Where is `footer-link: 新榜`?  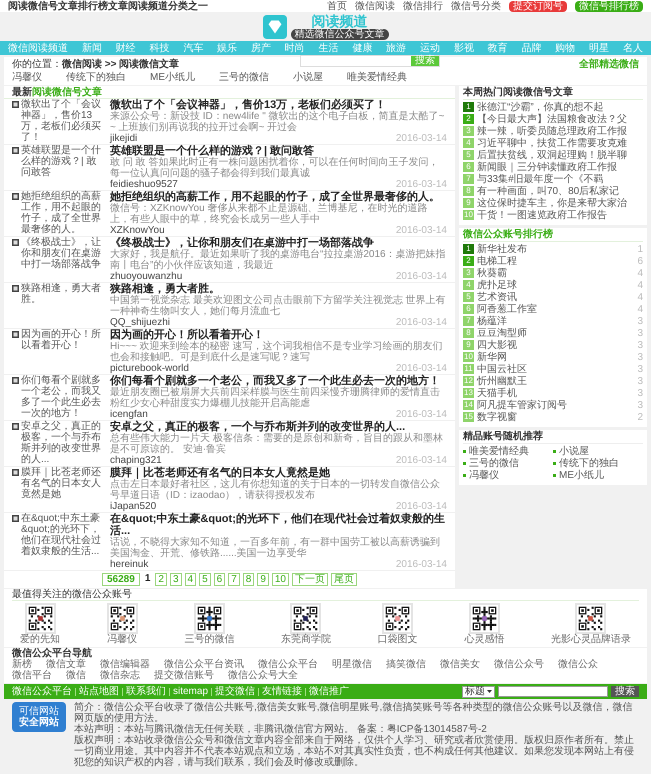 footer-link: 新榜 is located at coordinates (22, 664).